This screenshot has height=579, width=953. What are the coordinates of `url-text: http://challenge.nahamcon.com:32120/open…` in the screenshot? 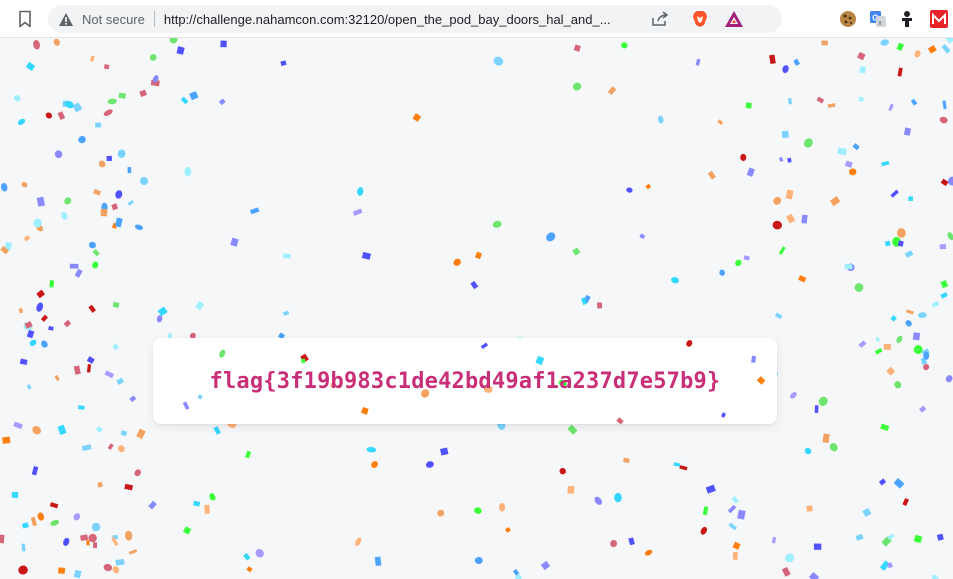 It's located at (403, 19).